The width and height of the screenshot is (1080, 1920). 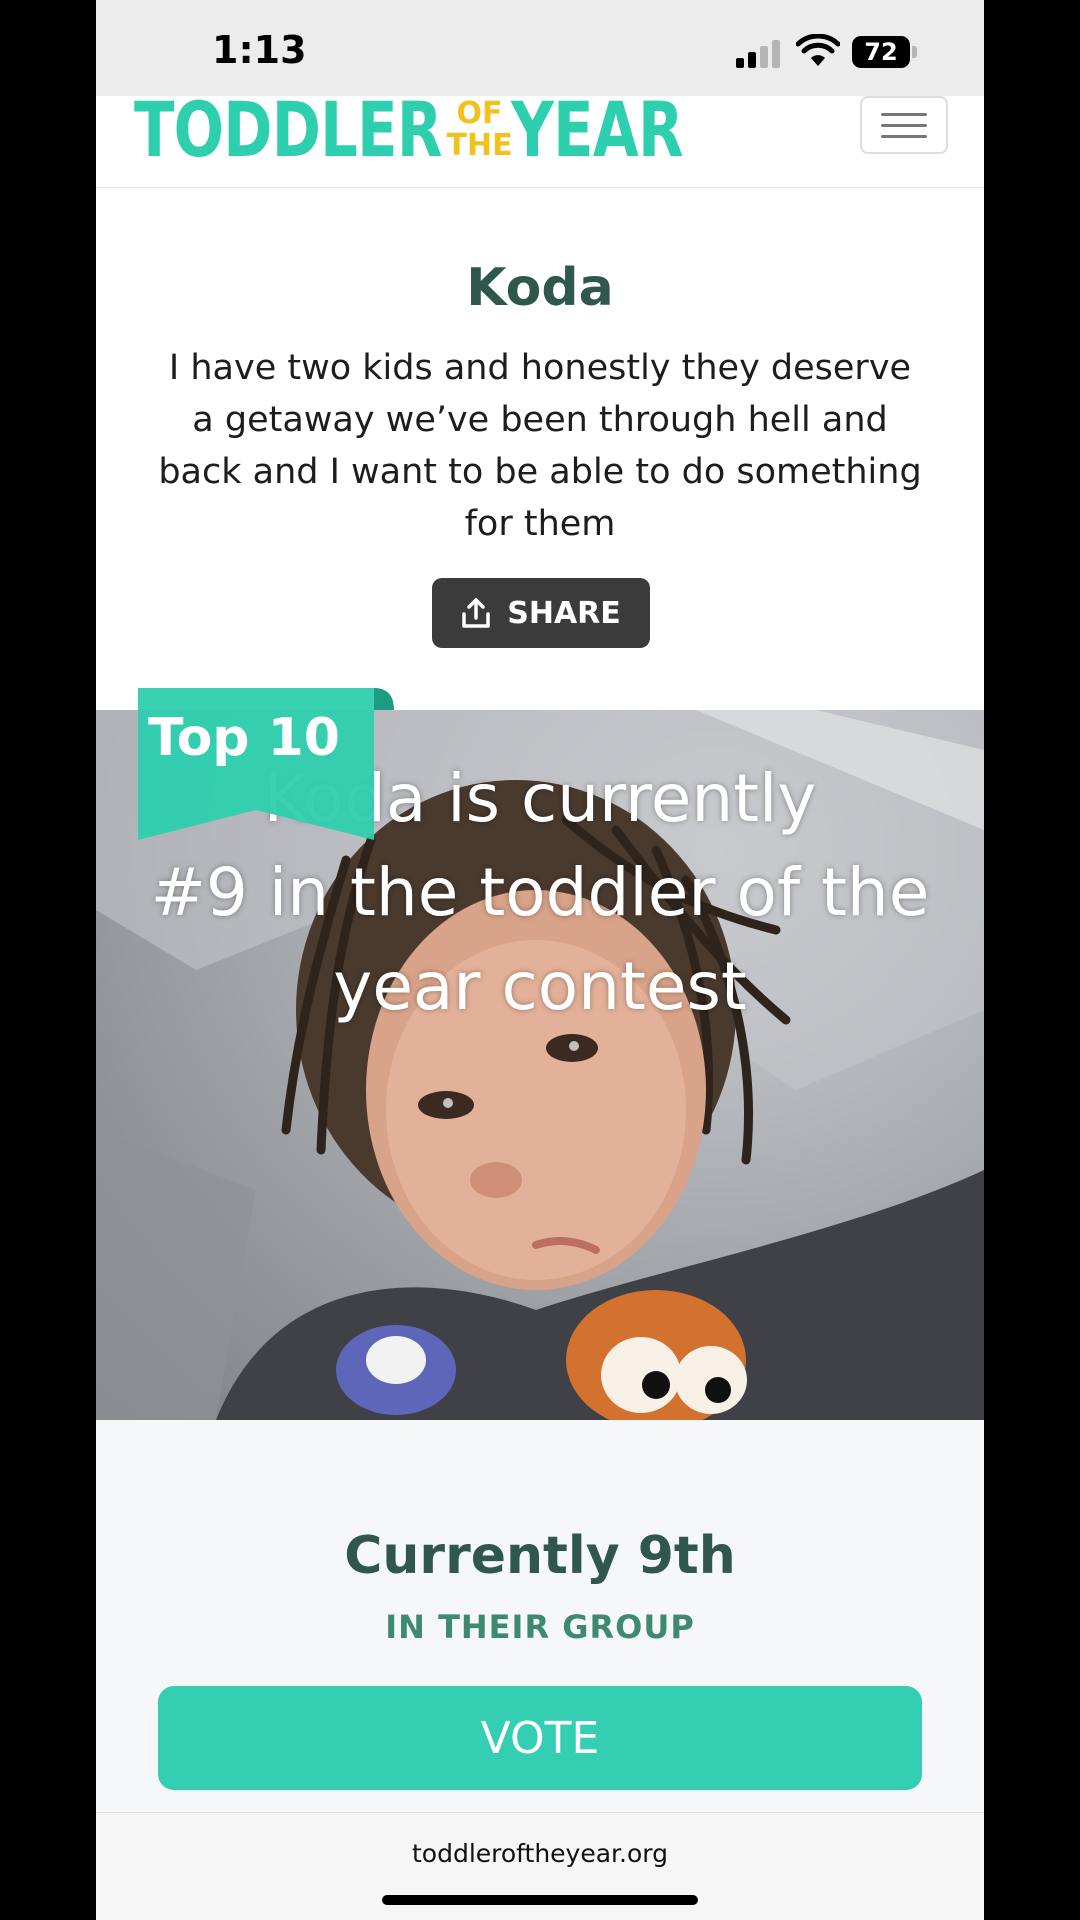 I want to click on rank-subtitle: IN THEIR GROUP, so click(x=540, y=1627).